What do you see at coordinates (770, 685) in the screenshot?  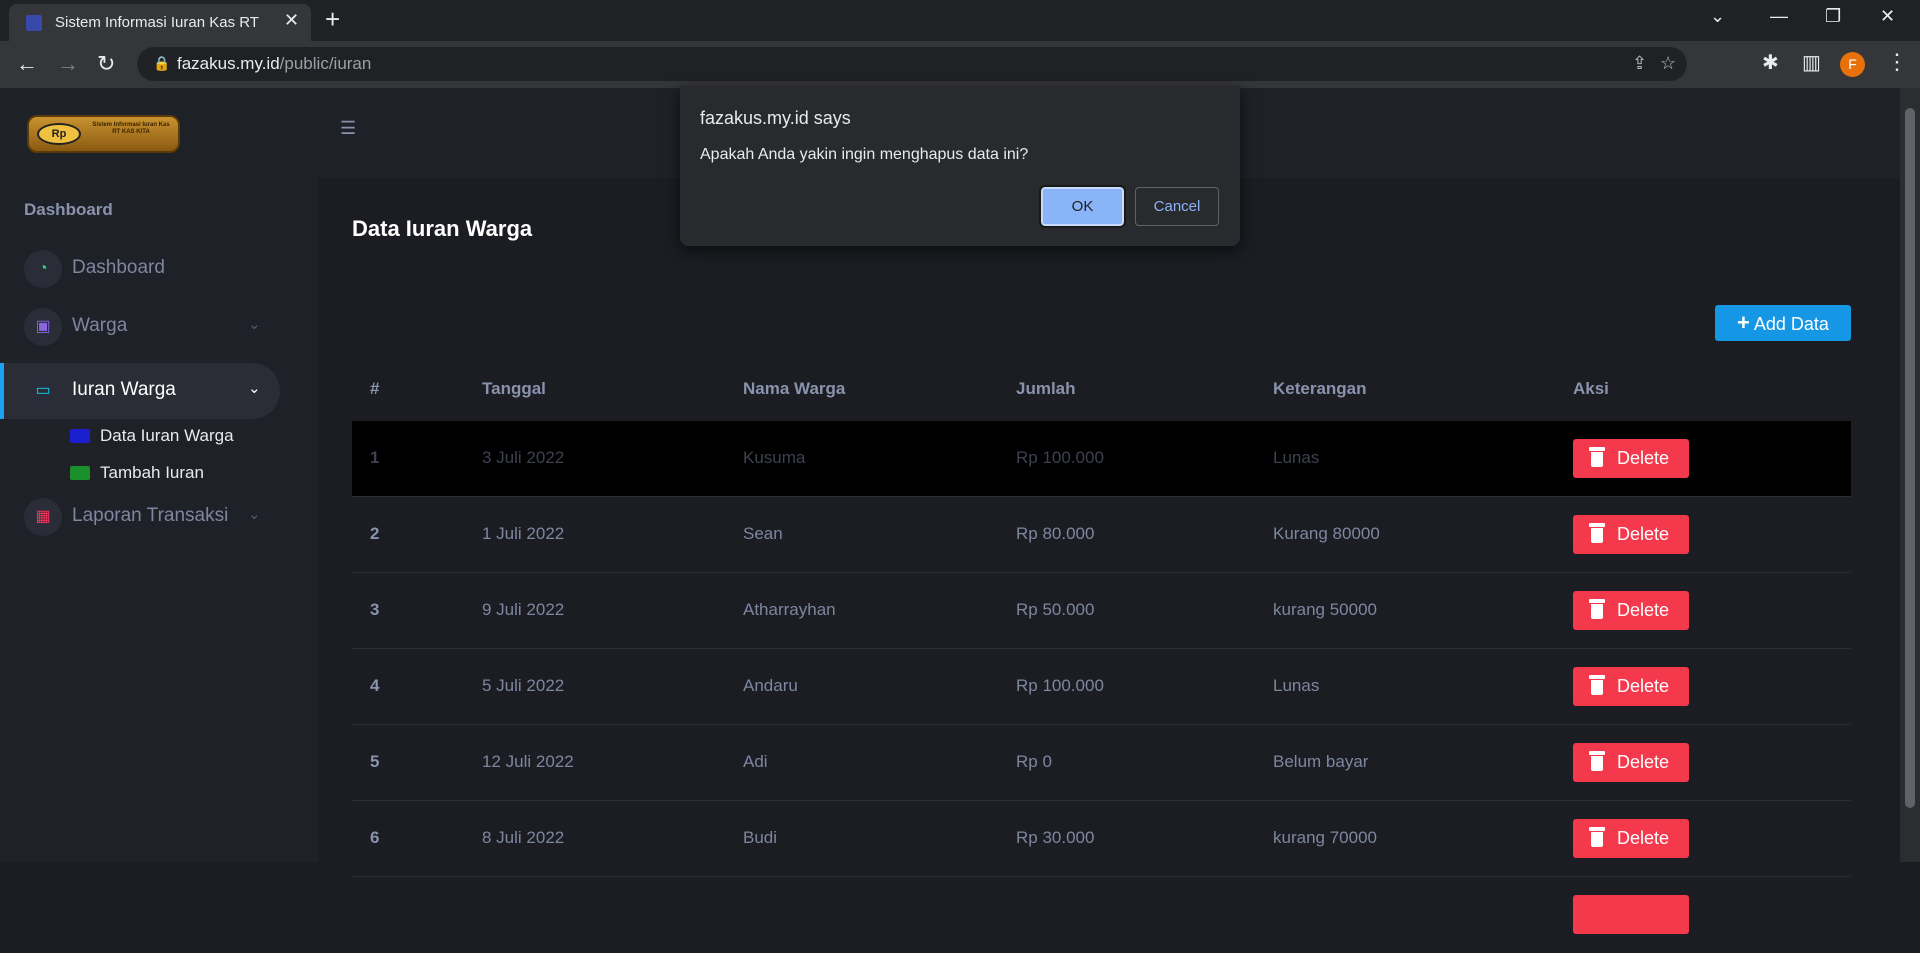 I see `cell-nama: Andaru` at bounding box center [770, 685].